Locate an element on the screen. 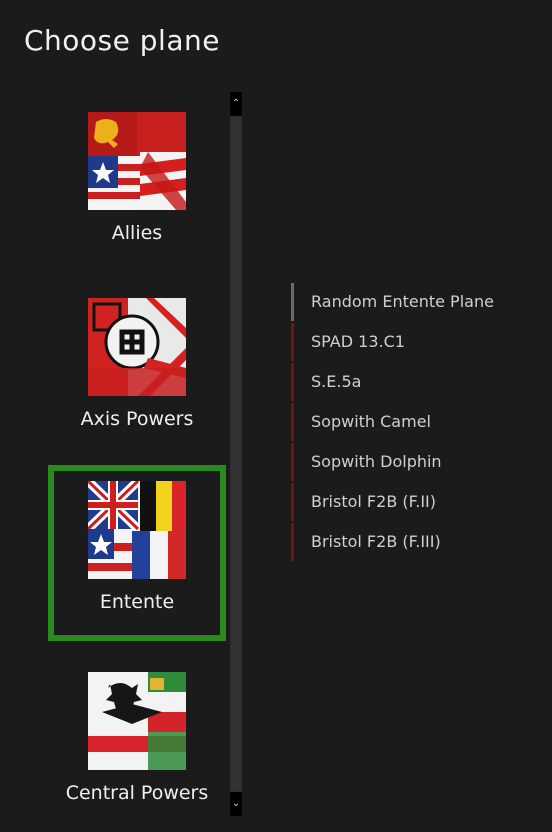  faction-central-powers: Central Powers is located at coordinates (137, 744).